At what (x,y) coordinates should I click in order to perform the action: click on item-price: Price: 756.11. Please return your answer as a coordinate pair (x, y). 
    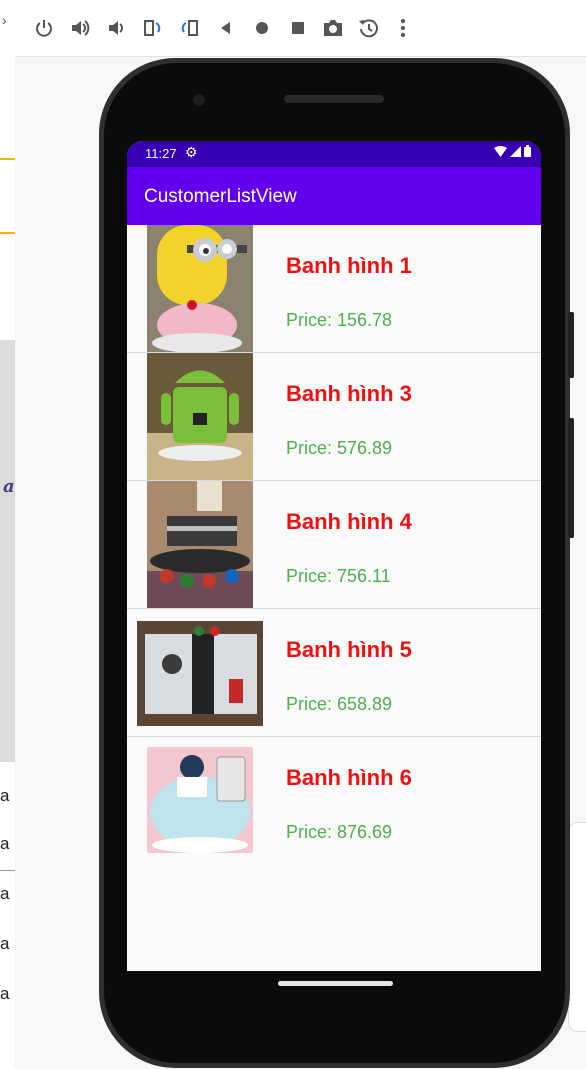
    Looking at the image, I should click on (338, 576).